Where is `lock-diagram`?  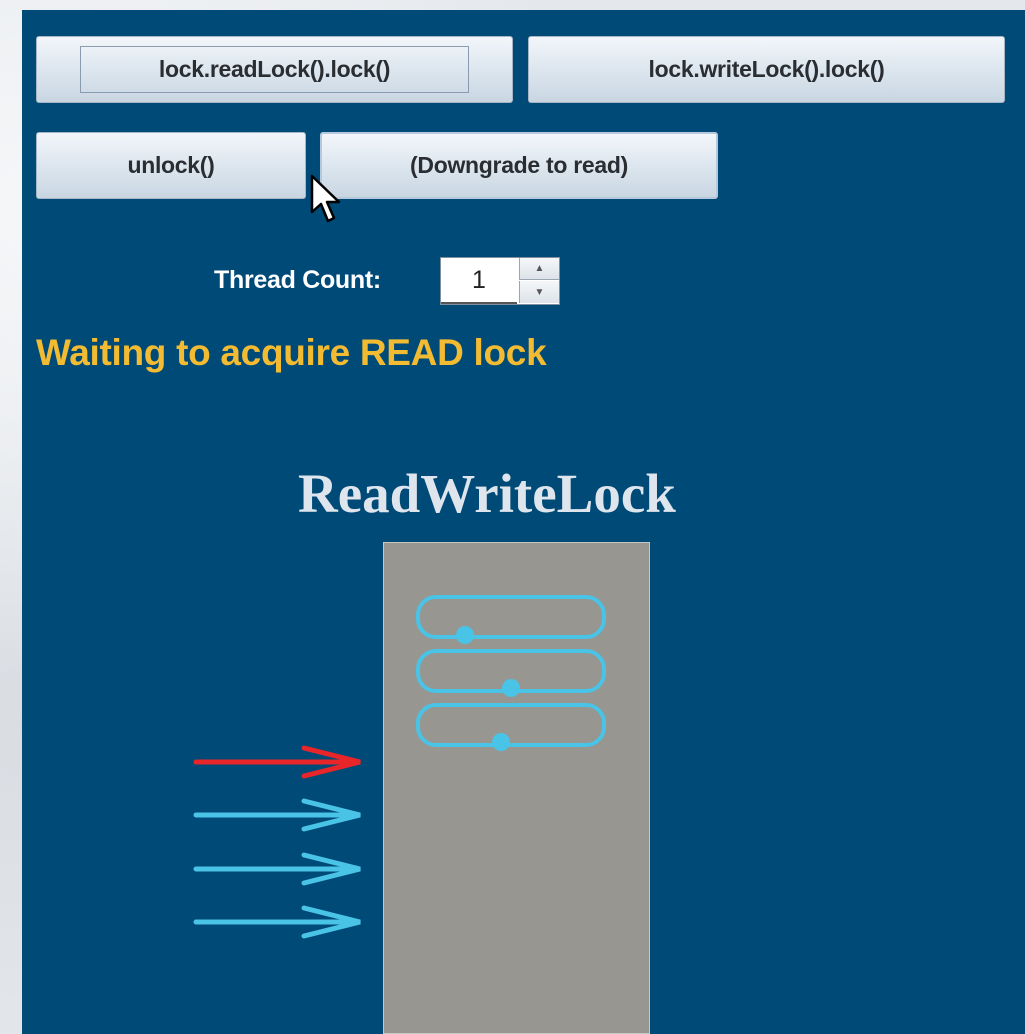
lock-diagram is located at coordinates (399, 767).